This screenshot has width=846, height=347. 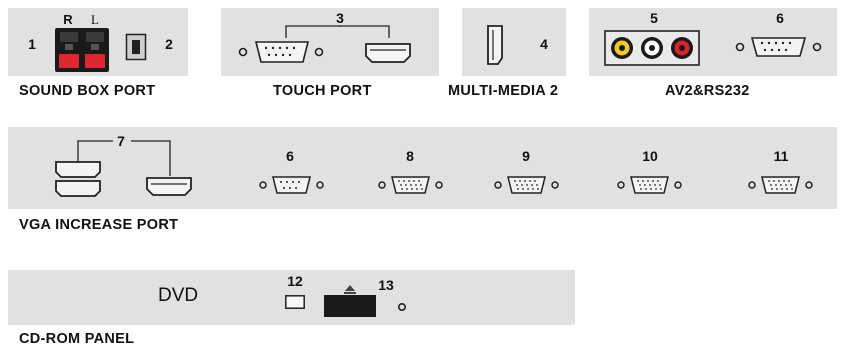 I want to click on callout-1: 1, so click(x=32, y=44).